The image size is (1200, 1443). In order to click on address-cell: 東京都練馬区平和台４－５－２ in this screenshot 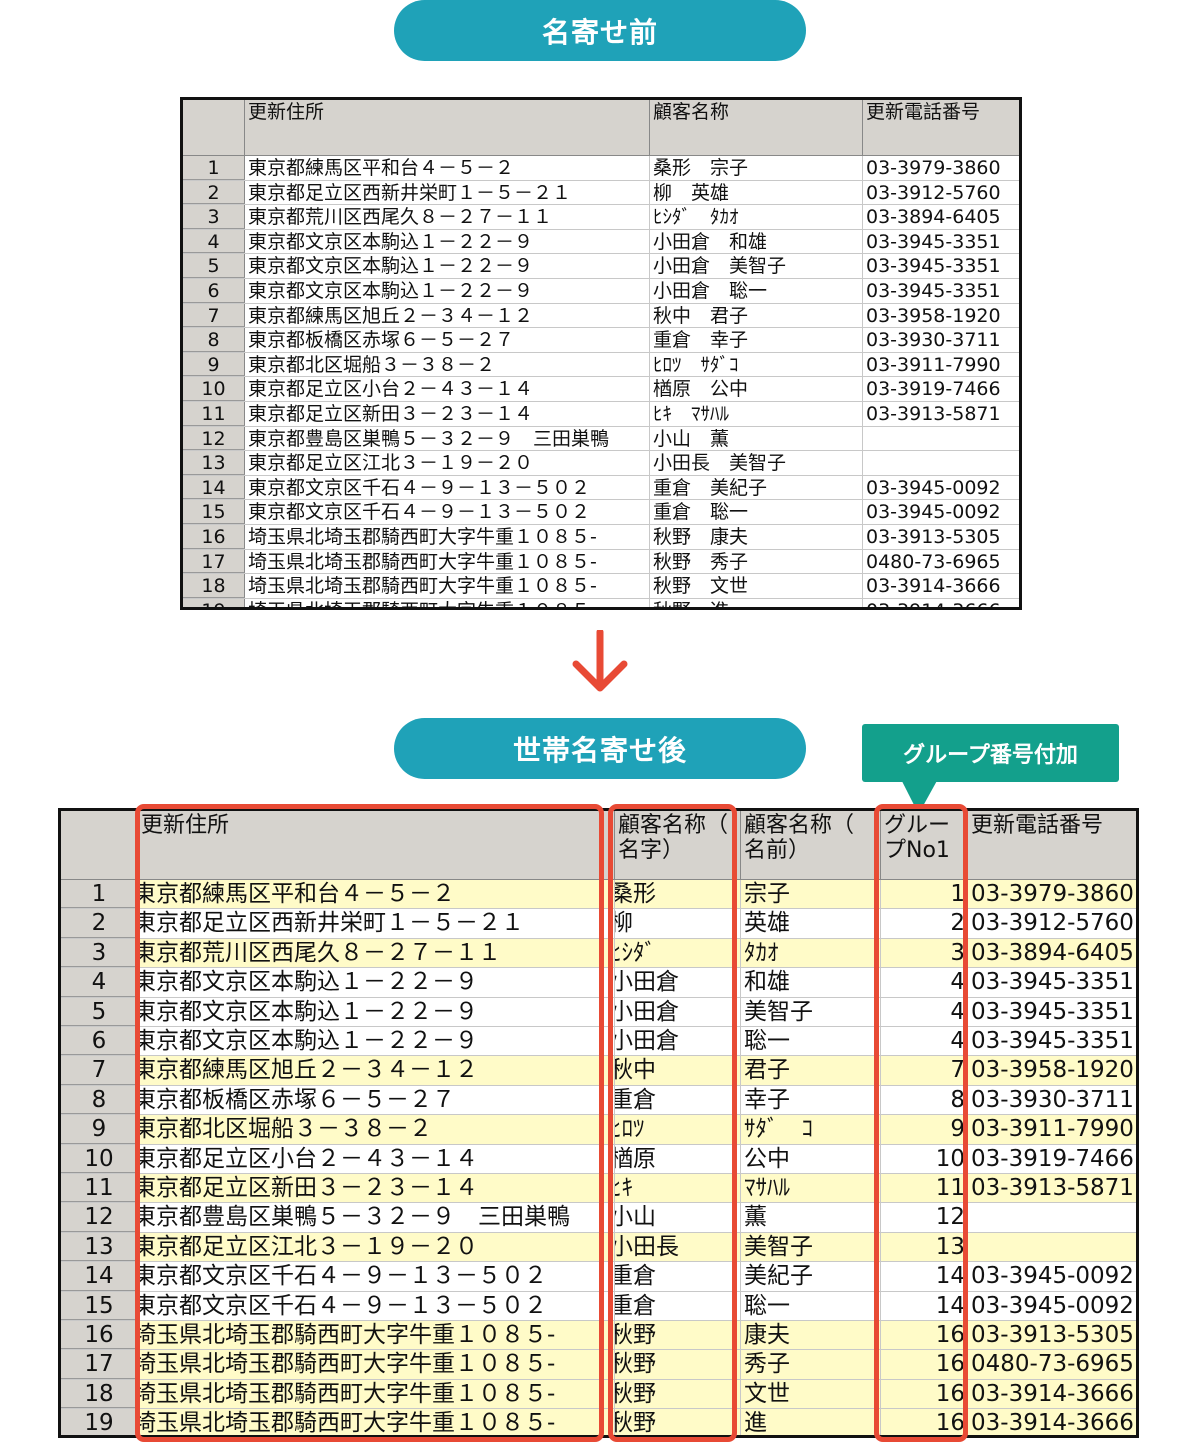, I will do `click(447, 168)`.